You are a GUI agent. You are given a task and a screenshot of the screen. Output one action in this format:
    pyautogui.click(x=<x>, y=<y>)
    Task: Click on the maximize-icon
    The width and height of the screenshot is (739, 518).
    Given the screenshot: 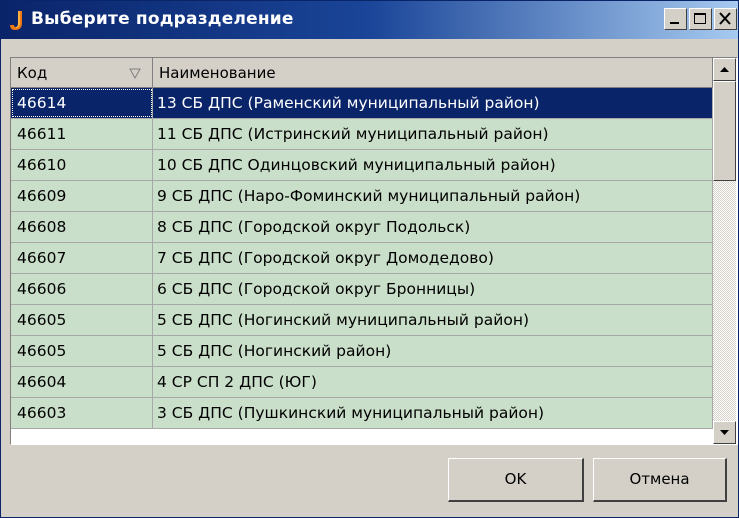 What is the action you would take?
    pyautogui.click(x=700, y=18)
    